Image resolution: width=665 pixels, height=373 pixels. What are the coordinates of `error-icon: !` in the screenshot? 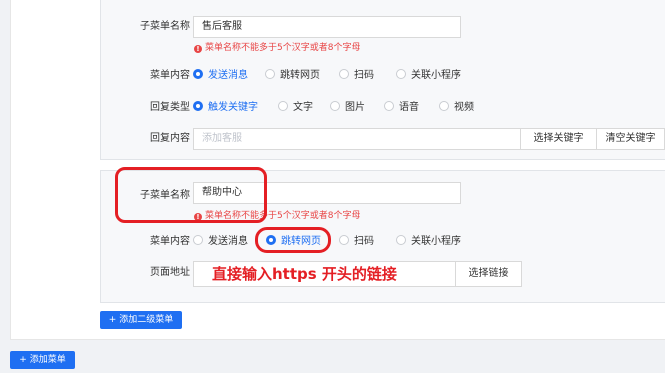 It's located at (198, 49).